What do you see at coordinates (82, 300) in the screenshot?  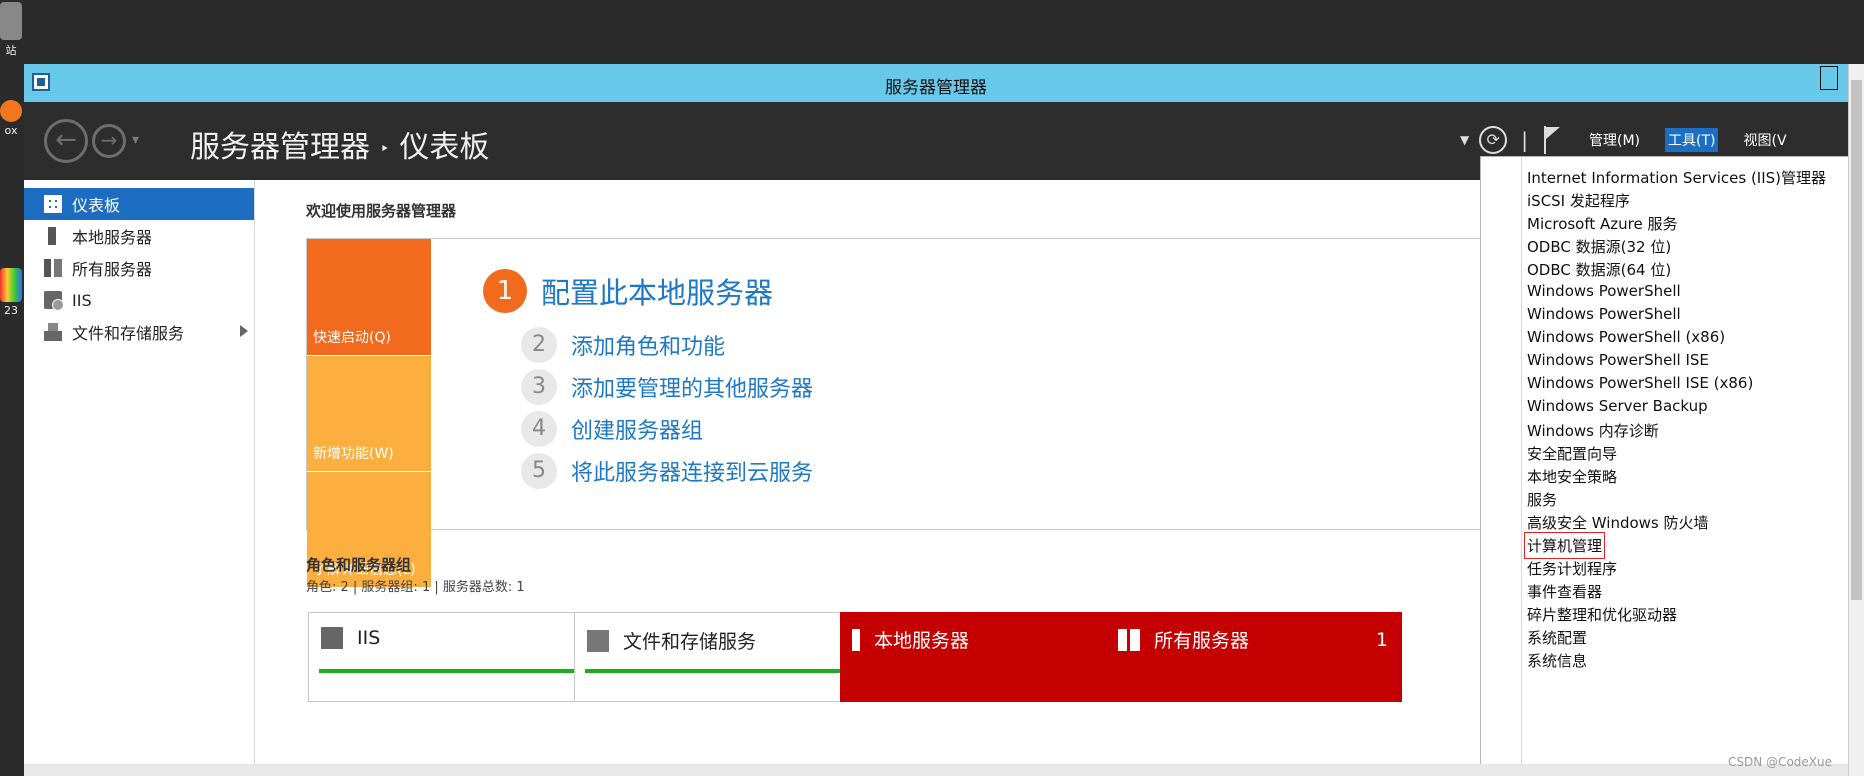 I see `sidebar-item-label: IIS` at bounding box center [82, 300].